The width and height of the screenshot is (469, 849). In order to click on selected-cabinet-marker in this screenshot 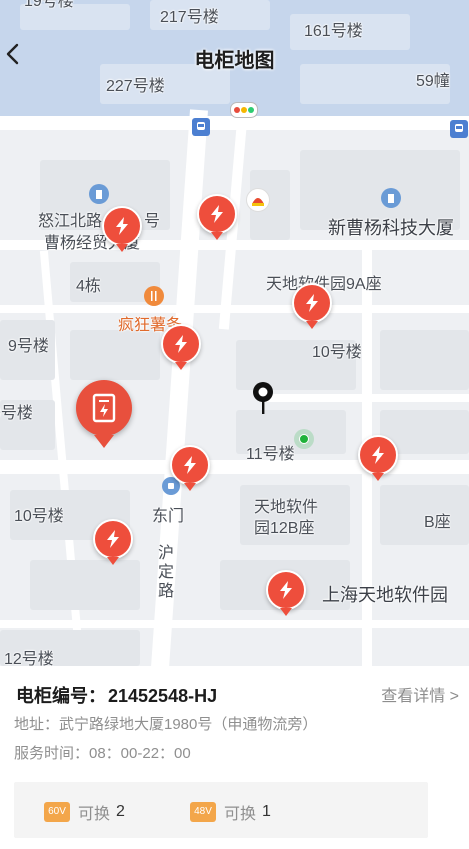, I will do `click(104, 414)`.